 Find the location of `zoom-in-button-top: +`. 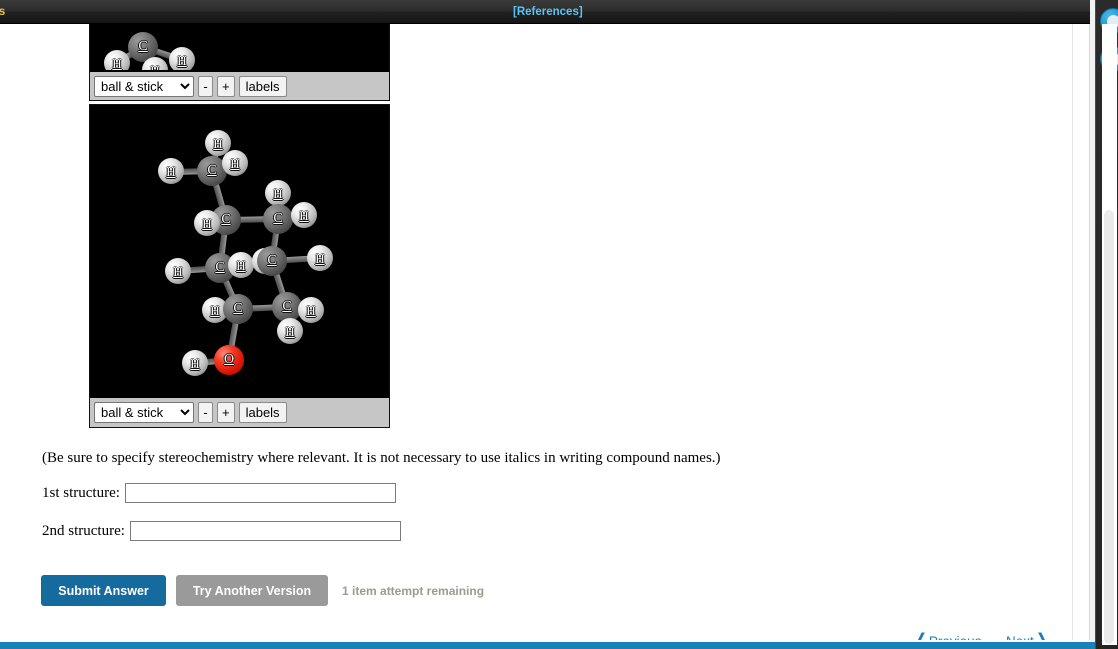

zoom-in-button-top: + is located at coordinates (226, 86).